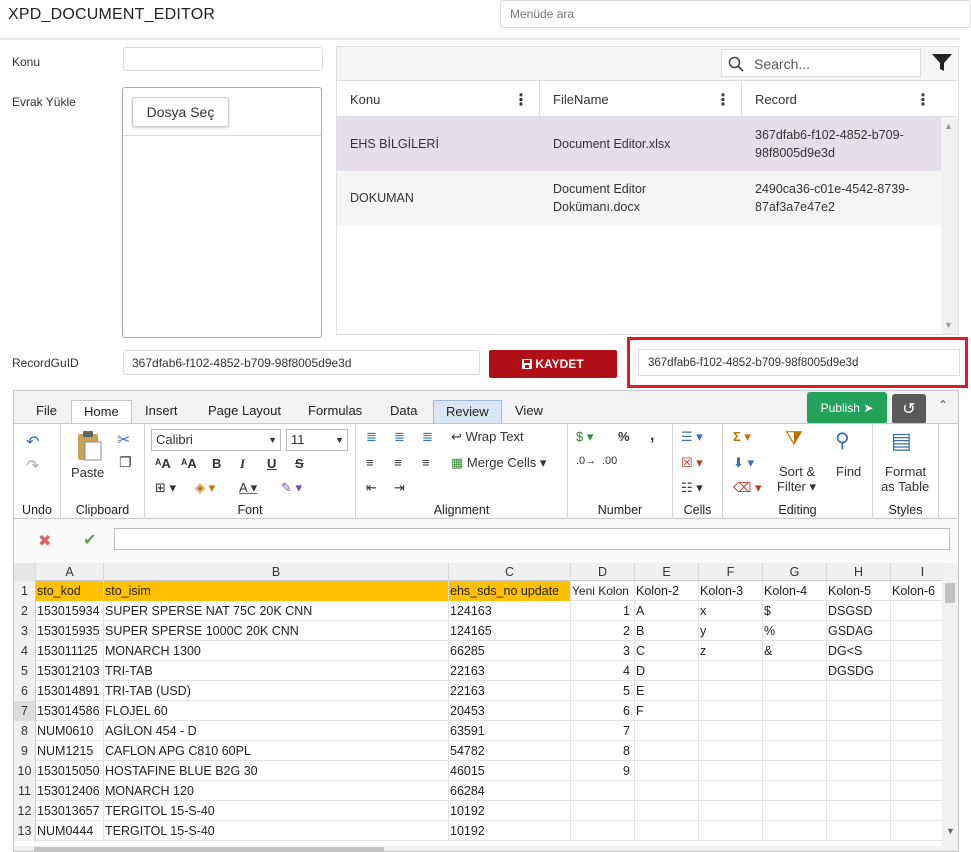 The width and height of the screenshot is (971, 852). I want to click on column-header: F, so click(731, 572).